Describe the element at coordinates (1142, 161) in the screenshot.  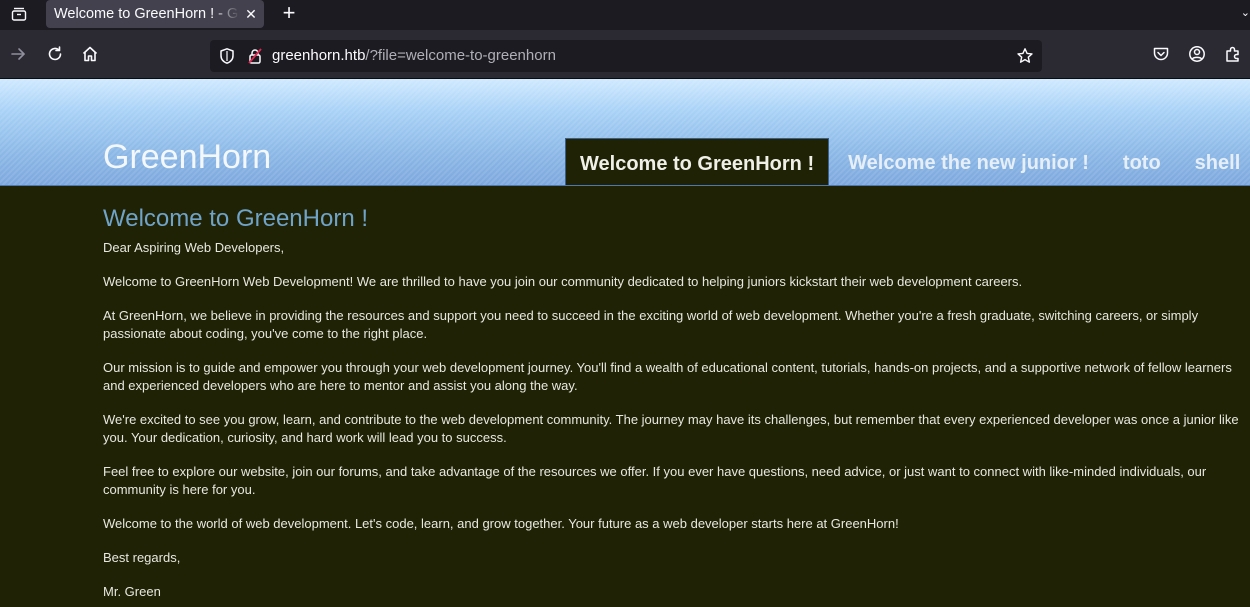
I see `nav-toto: toto` at that location.